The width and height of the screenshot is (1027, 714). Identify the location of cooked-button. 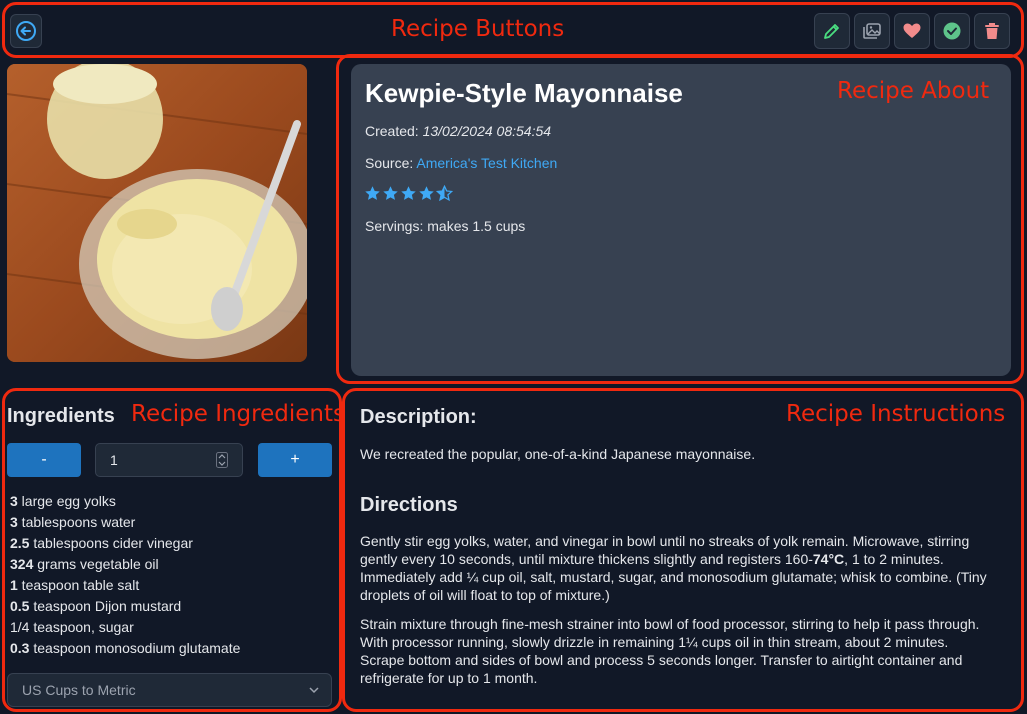
(952, 31).